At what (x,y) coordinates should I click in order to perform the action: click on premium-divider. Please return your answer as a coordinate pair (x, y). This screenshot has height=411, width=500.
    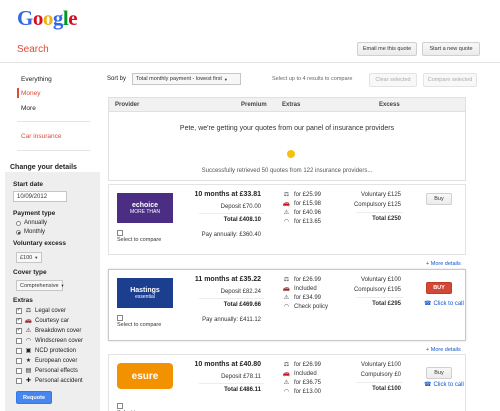
    Looking at the image, I should click on (231, 383).